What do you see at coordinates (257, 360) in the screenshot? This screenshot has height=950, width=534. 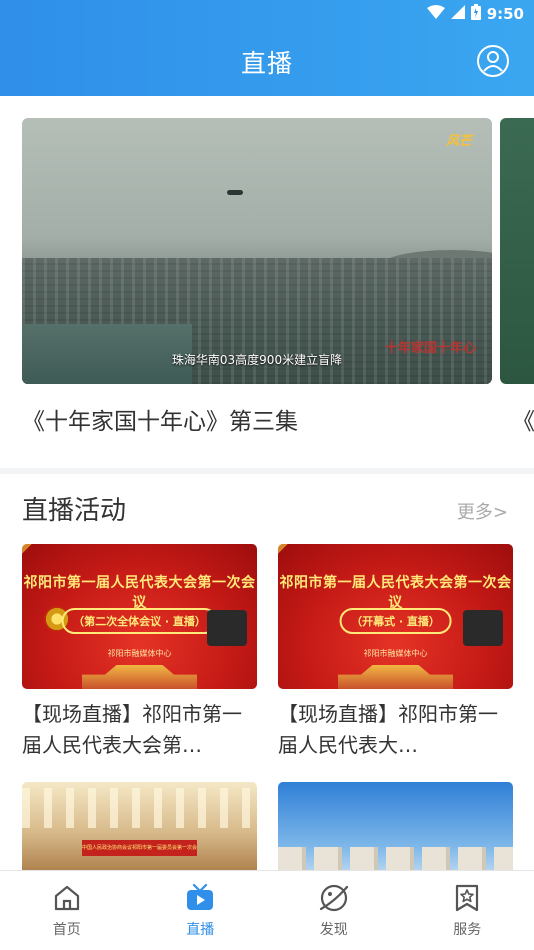 I see `thumbnail-caption: 珠海华南03高度900米建立盲降` at bounding box center [257, 360].